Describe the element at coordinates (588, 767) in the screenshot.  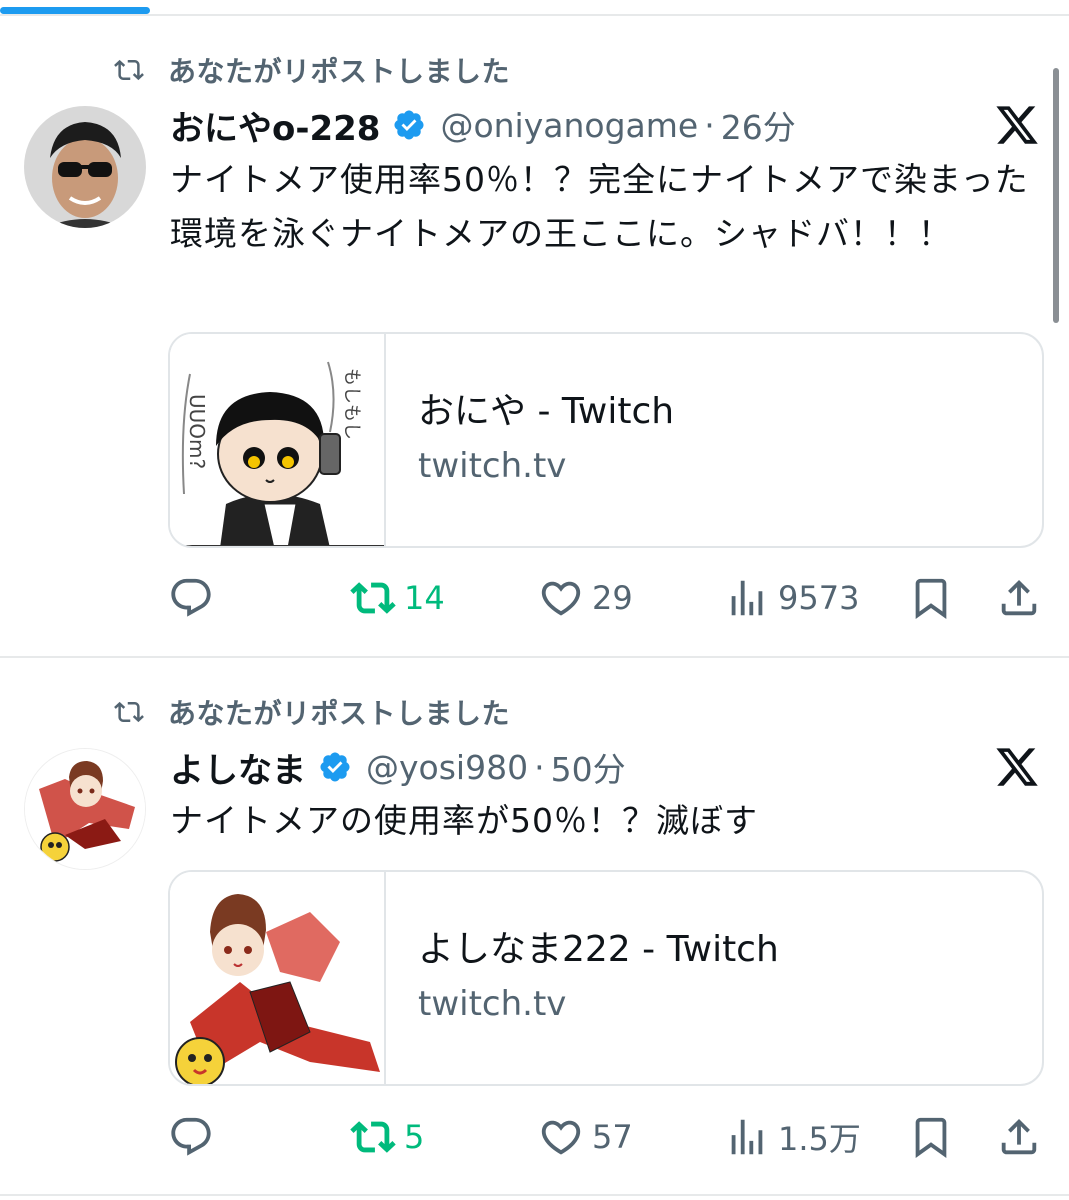
I see `timestamp: 50分` at that location.